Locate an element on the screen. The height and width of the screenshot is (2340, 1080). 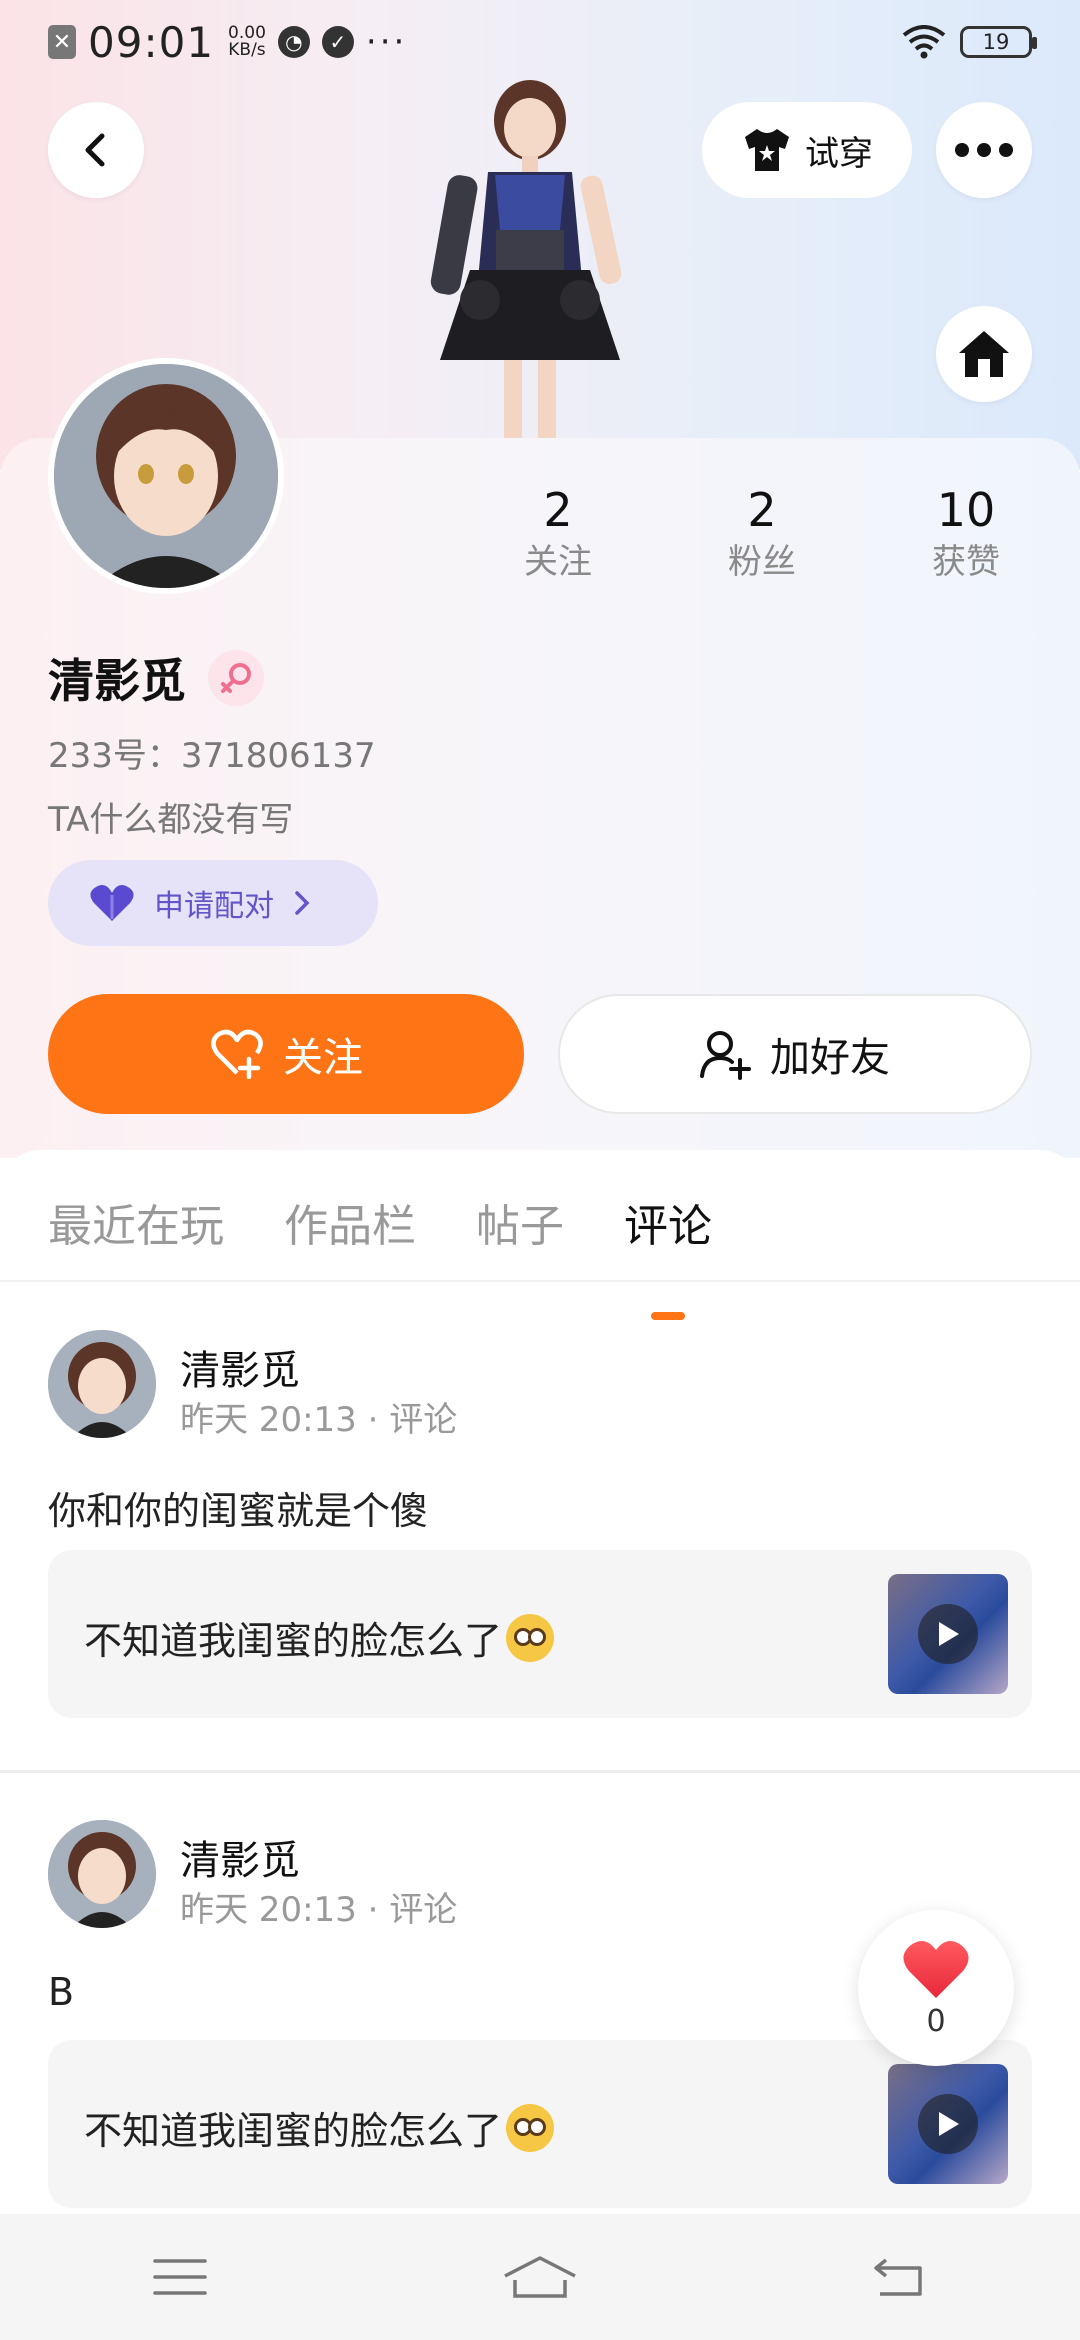
active-tab-indicator is located at coordinates (668, 1316).